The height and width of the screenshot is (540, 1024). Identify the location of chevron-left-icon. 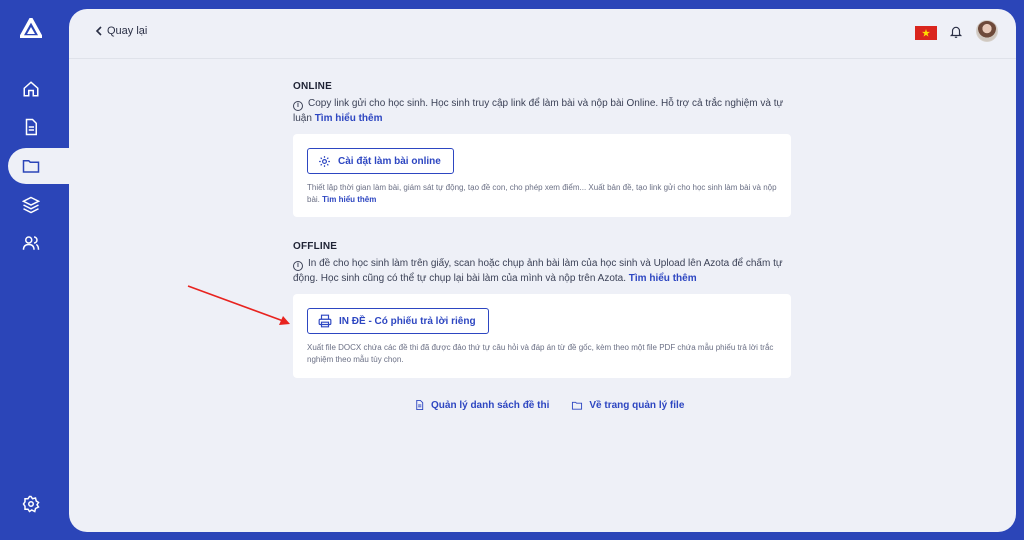
(98, 31).